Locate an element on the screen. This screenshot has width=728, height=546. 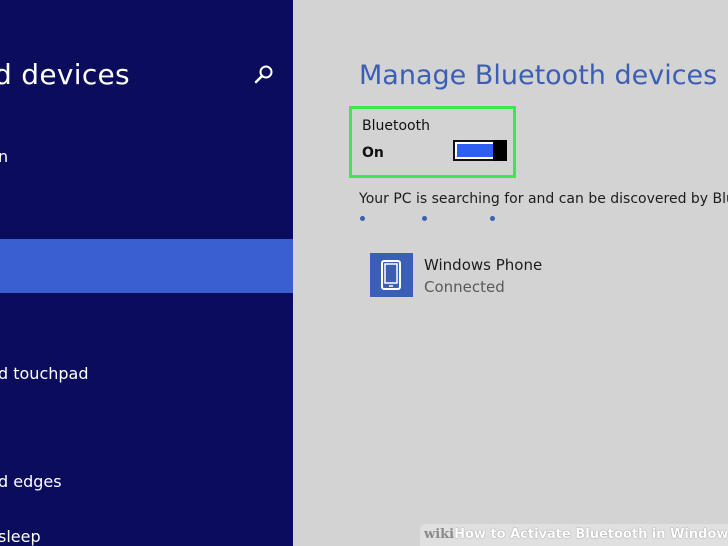
watermark-title: to Activate Bluetooth in Windows 8 is located at coordinates (606, 534).